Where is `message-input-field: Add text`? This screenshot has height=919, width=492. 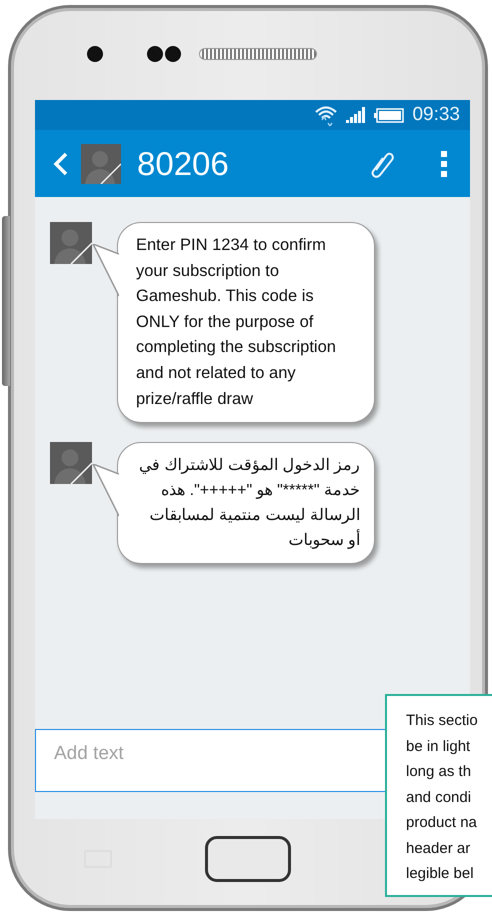
message-input-field: Add text is located at coordinates (210, 760).